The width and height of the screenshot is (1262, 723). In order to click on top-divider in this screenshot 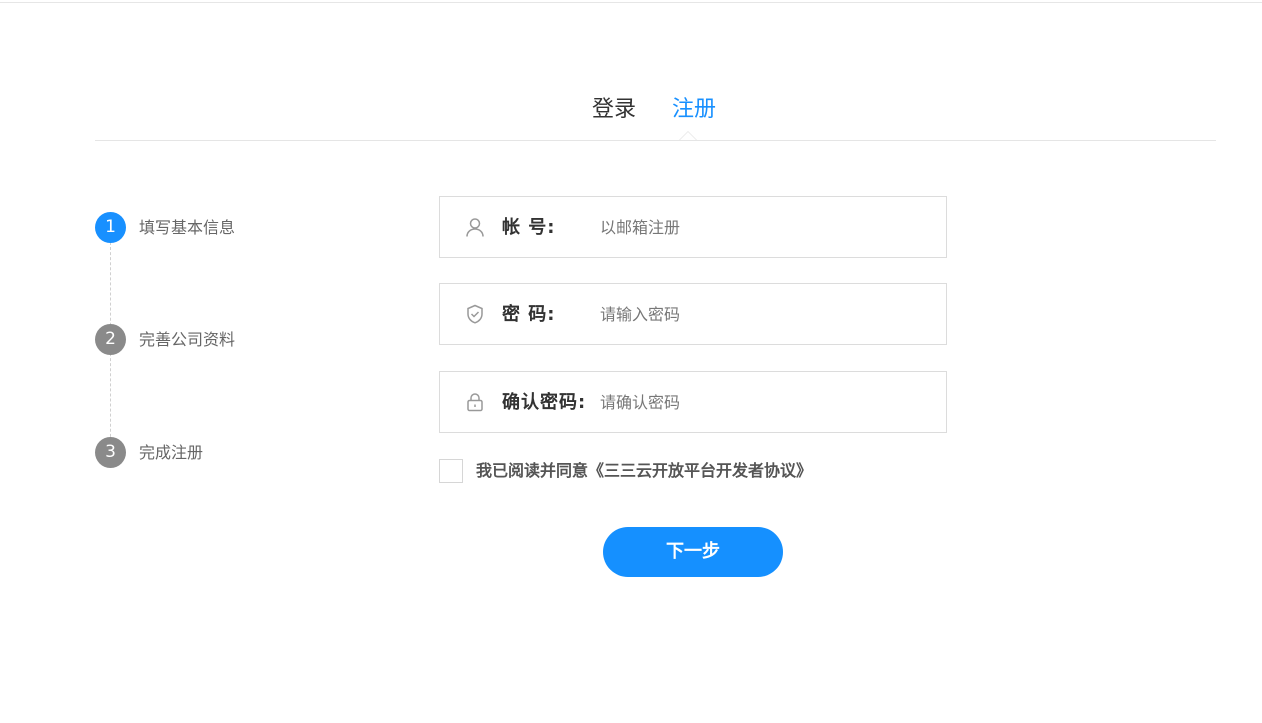, I will do `click(631, 2)`.